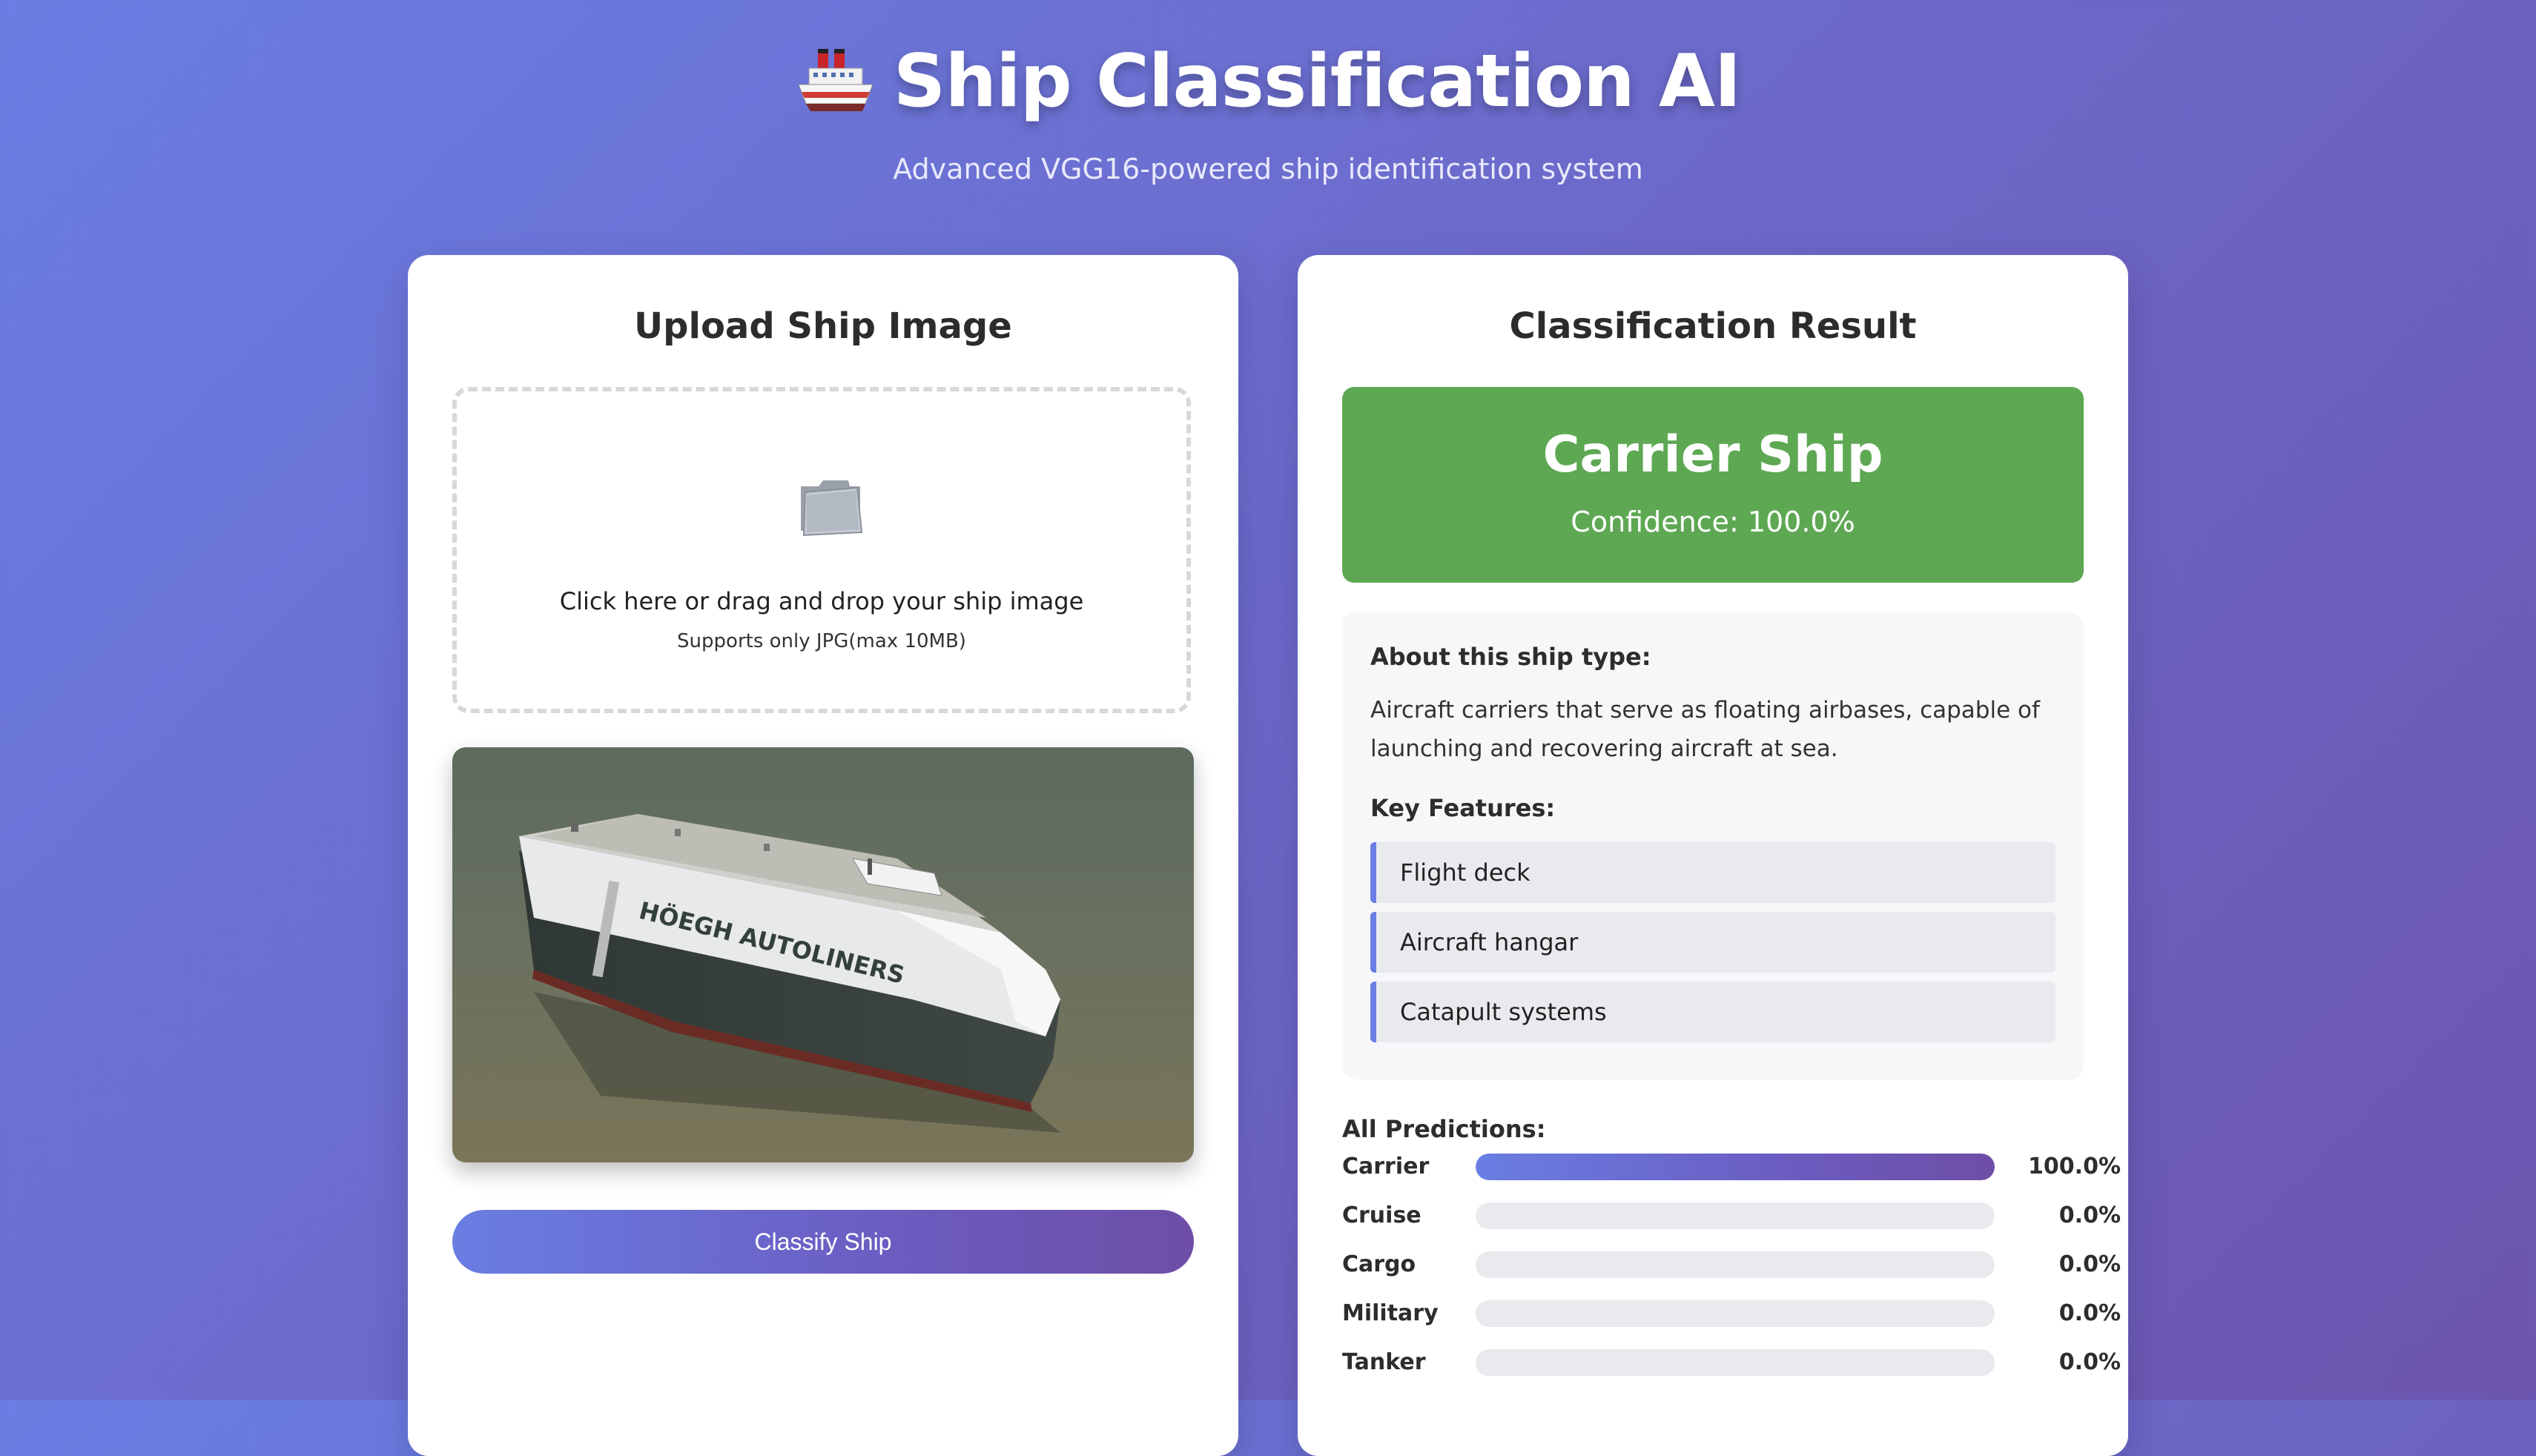 The width and height of the screenshot is (2536, 1456). I want to click on prediction-row: Carrier 100.0%, so click(1732, 1167).